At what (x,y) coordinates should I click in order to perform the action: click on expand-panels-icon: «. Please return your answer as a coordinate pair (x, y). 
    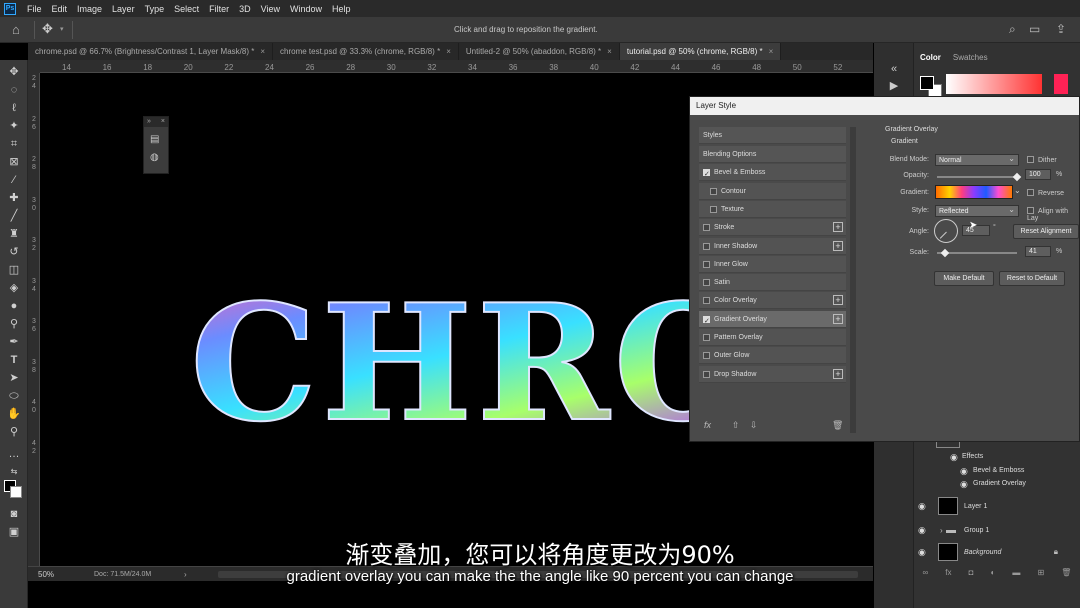
    Looking at the image, I should click on (894, 69).